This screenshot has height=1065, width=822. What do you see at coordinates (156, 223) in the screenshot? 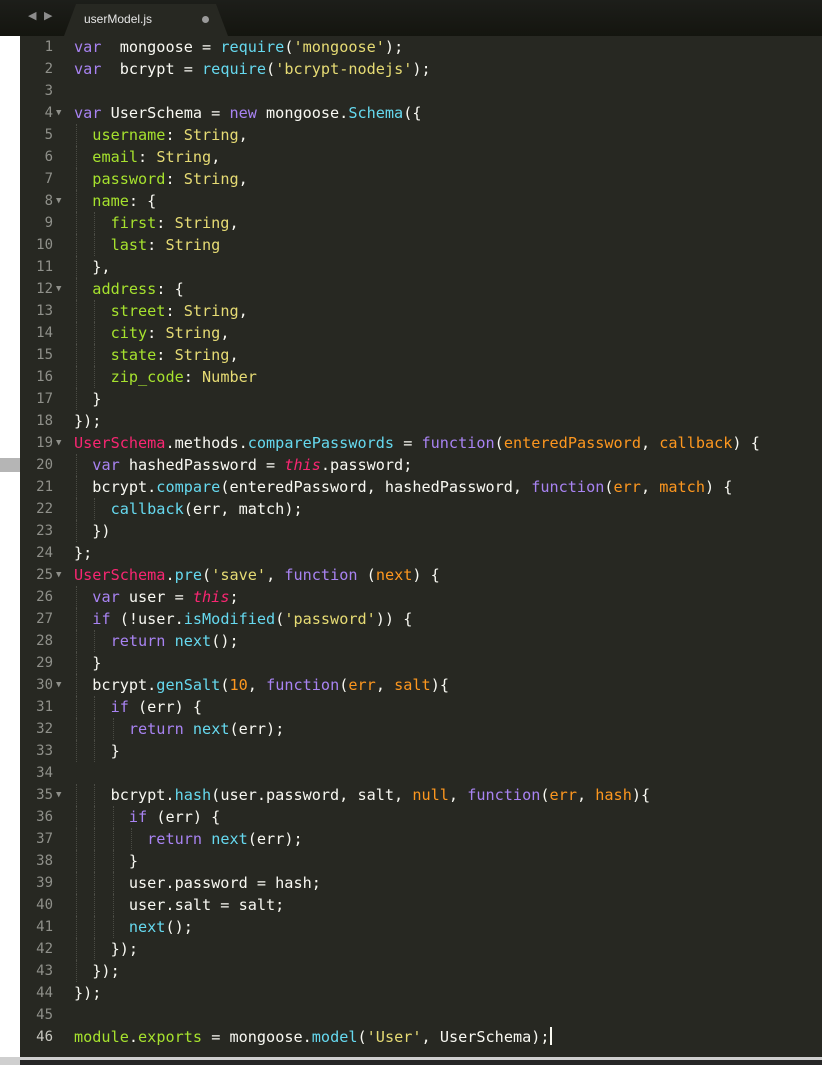
I see `code-line: first: String,` at bounding box center [156, 223].